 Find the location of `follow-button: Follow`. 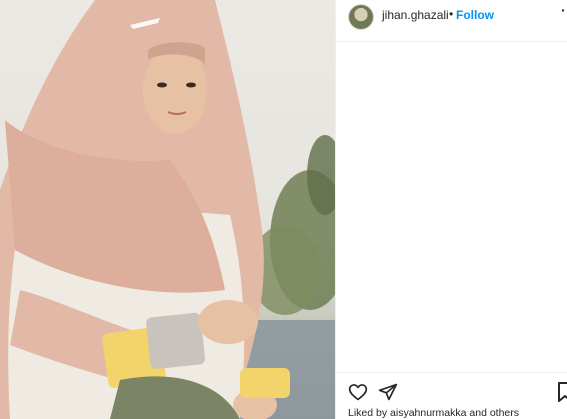

follow-button: Follow is located at coordinates (475, 15).